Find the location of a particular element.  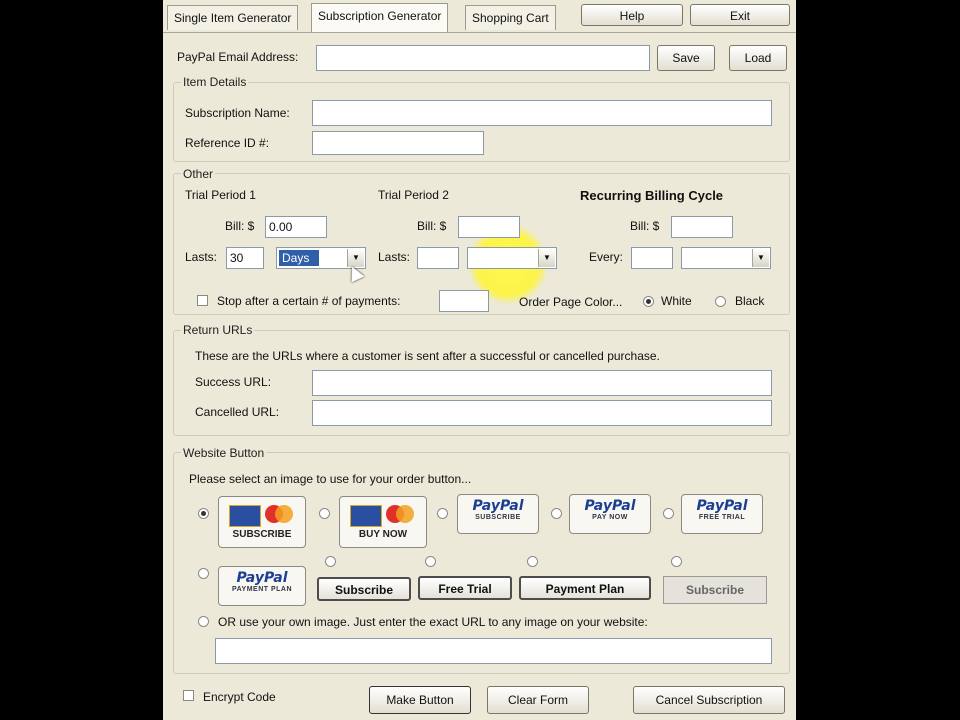

trial2-bill-label: Bill: $ is located at coordinates (432, 226).